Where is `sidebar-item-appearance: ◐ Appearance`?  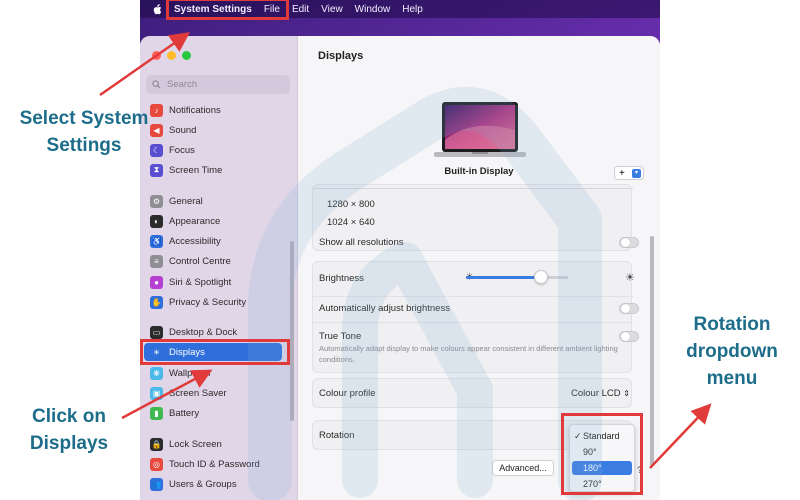
sidebar-item-appearance: ◐ Appearance is located at coordinates (218, 221).